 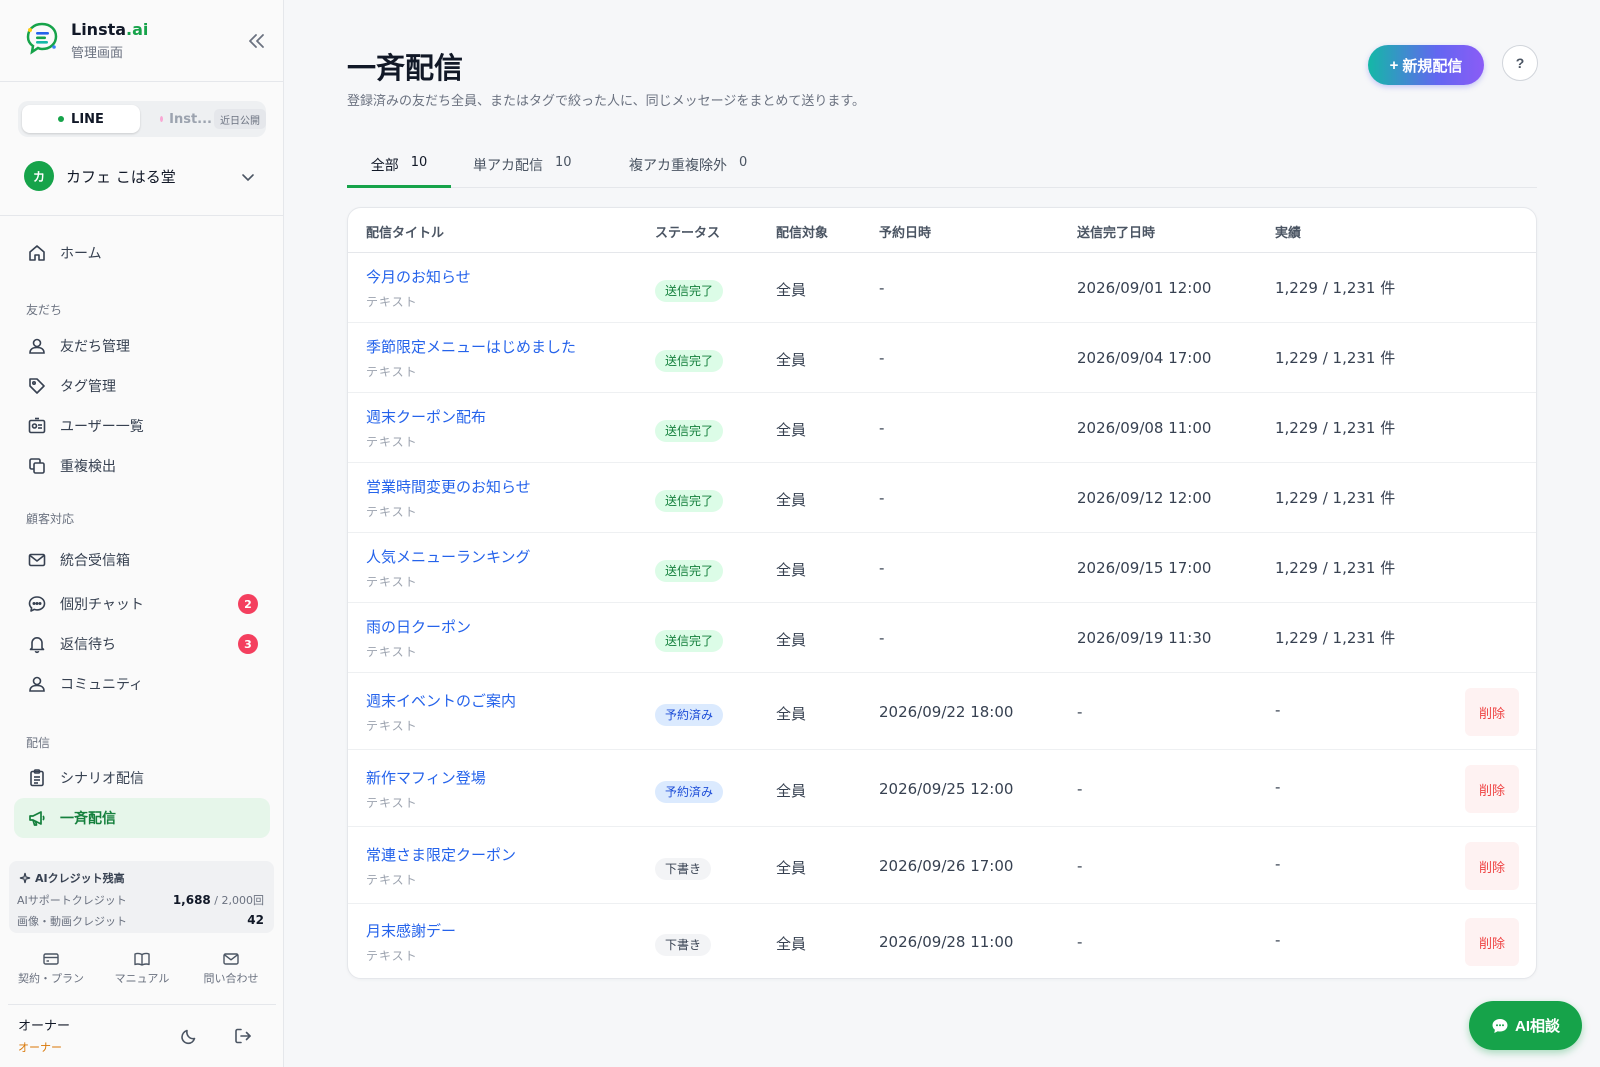 What do you see at coordinates (142, 346) in the screenshot?
I see `nav-friends: 友だち管理` at bounding box center [142, 346].